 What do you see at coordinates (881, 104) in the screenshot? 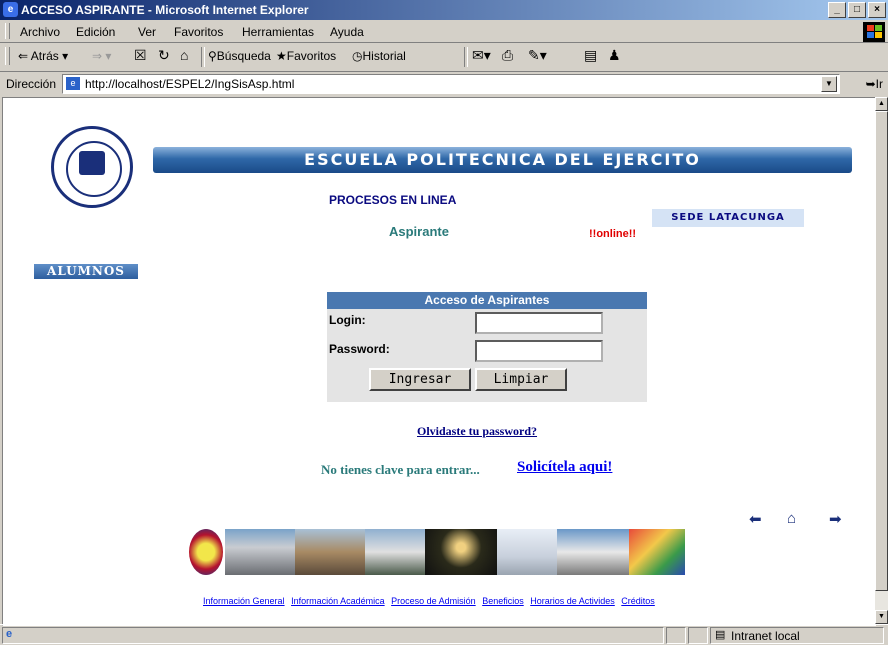
I see `scroll-up-icon: ▲` at bounding box center [881, 104].